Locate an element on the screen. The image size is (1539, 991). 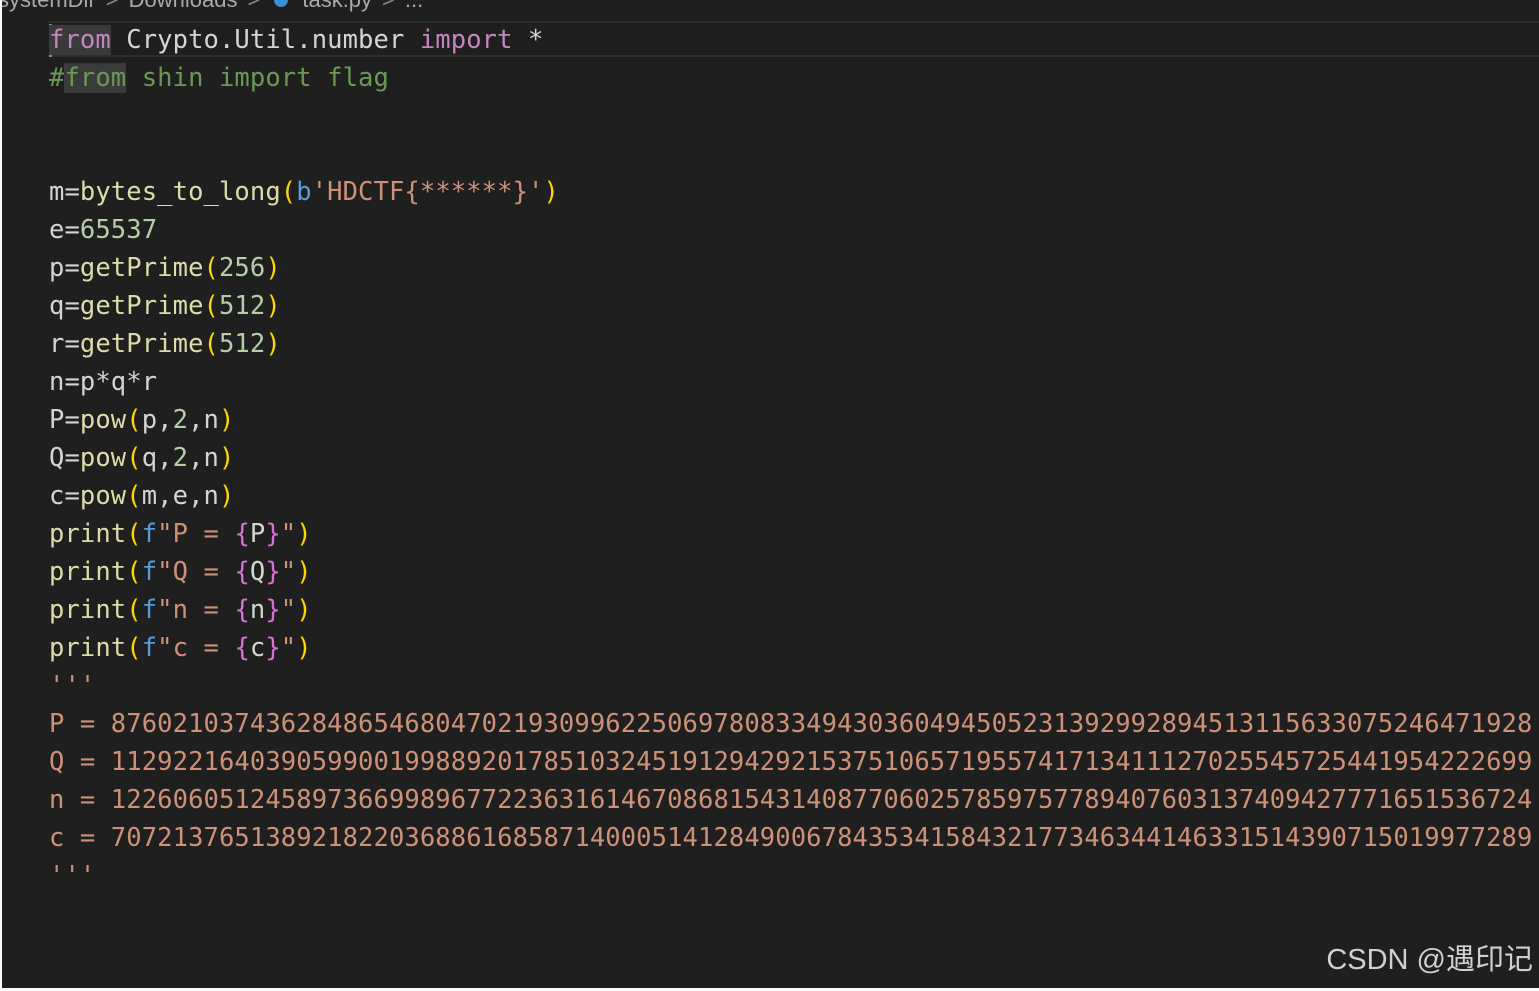
code-token: P= is located at coordinates (64, 420).